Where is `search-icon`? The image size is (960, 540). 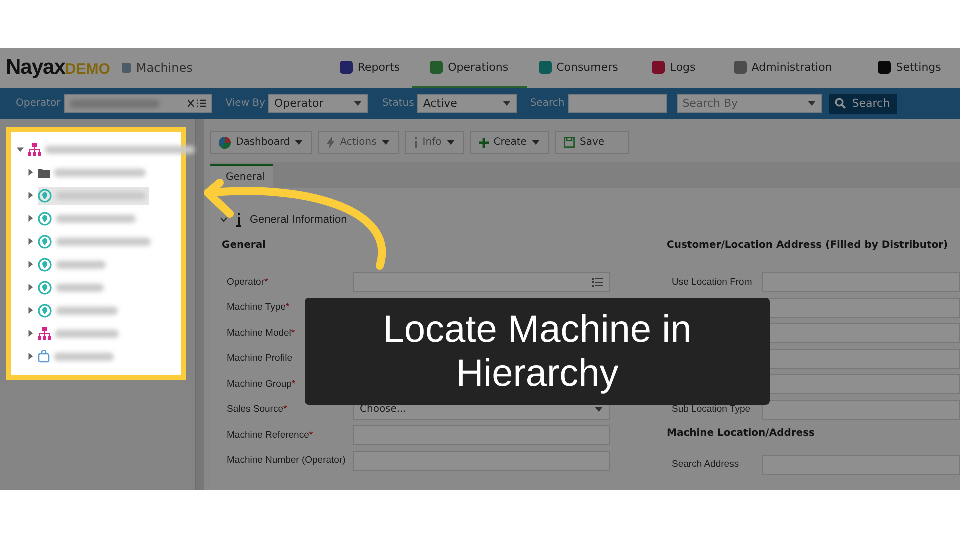 search-icon is located at coordinates (840, 103).